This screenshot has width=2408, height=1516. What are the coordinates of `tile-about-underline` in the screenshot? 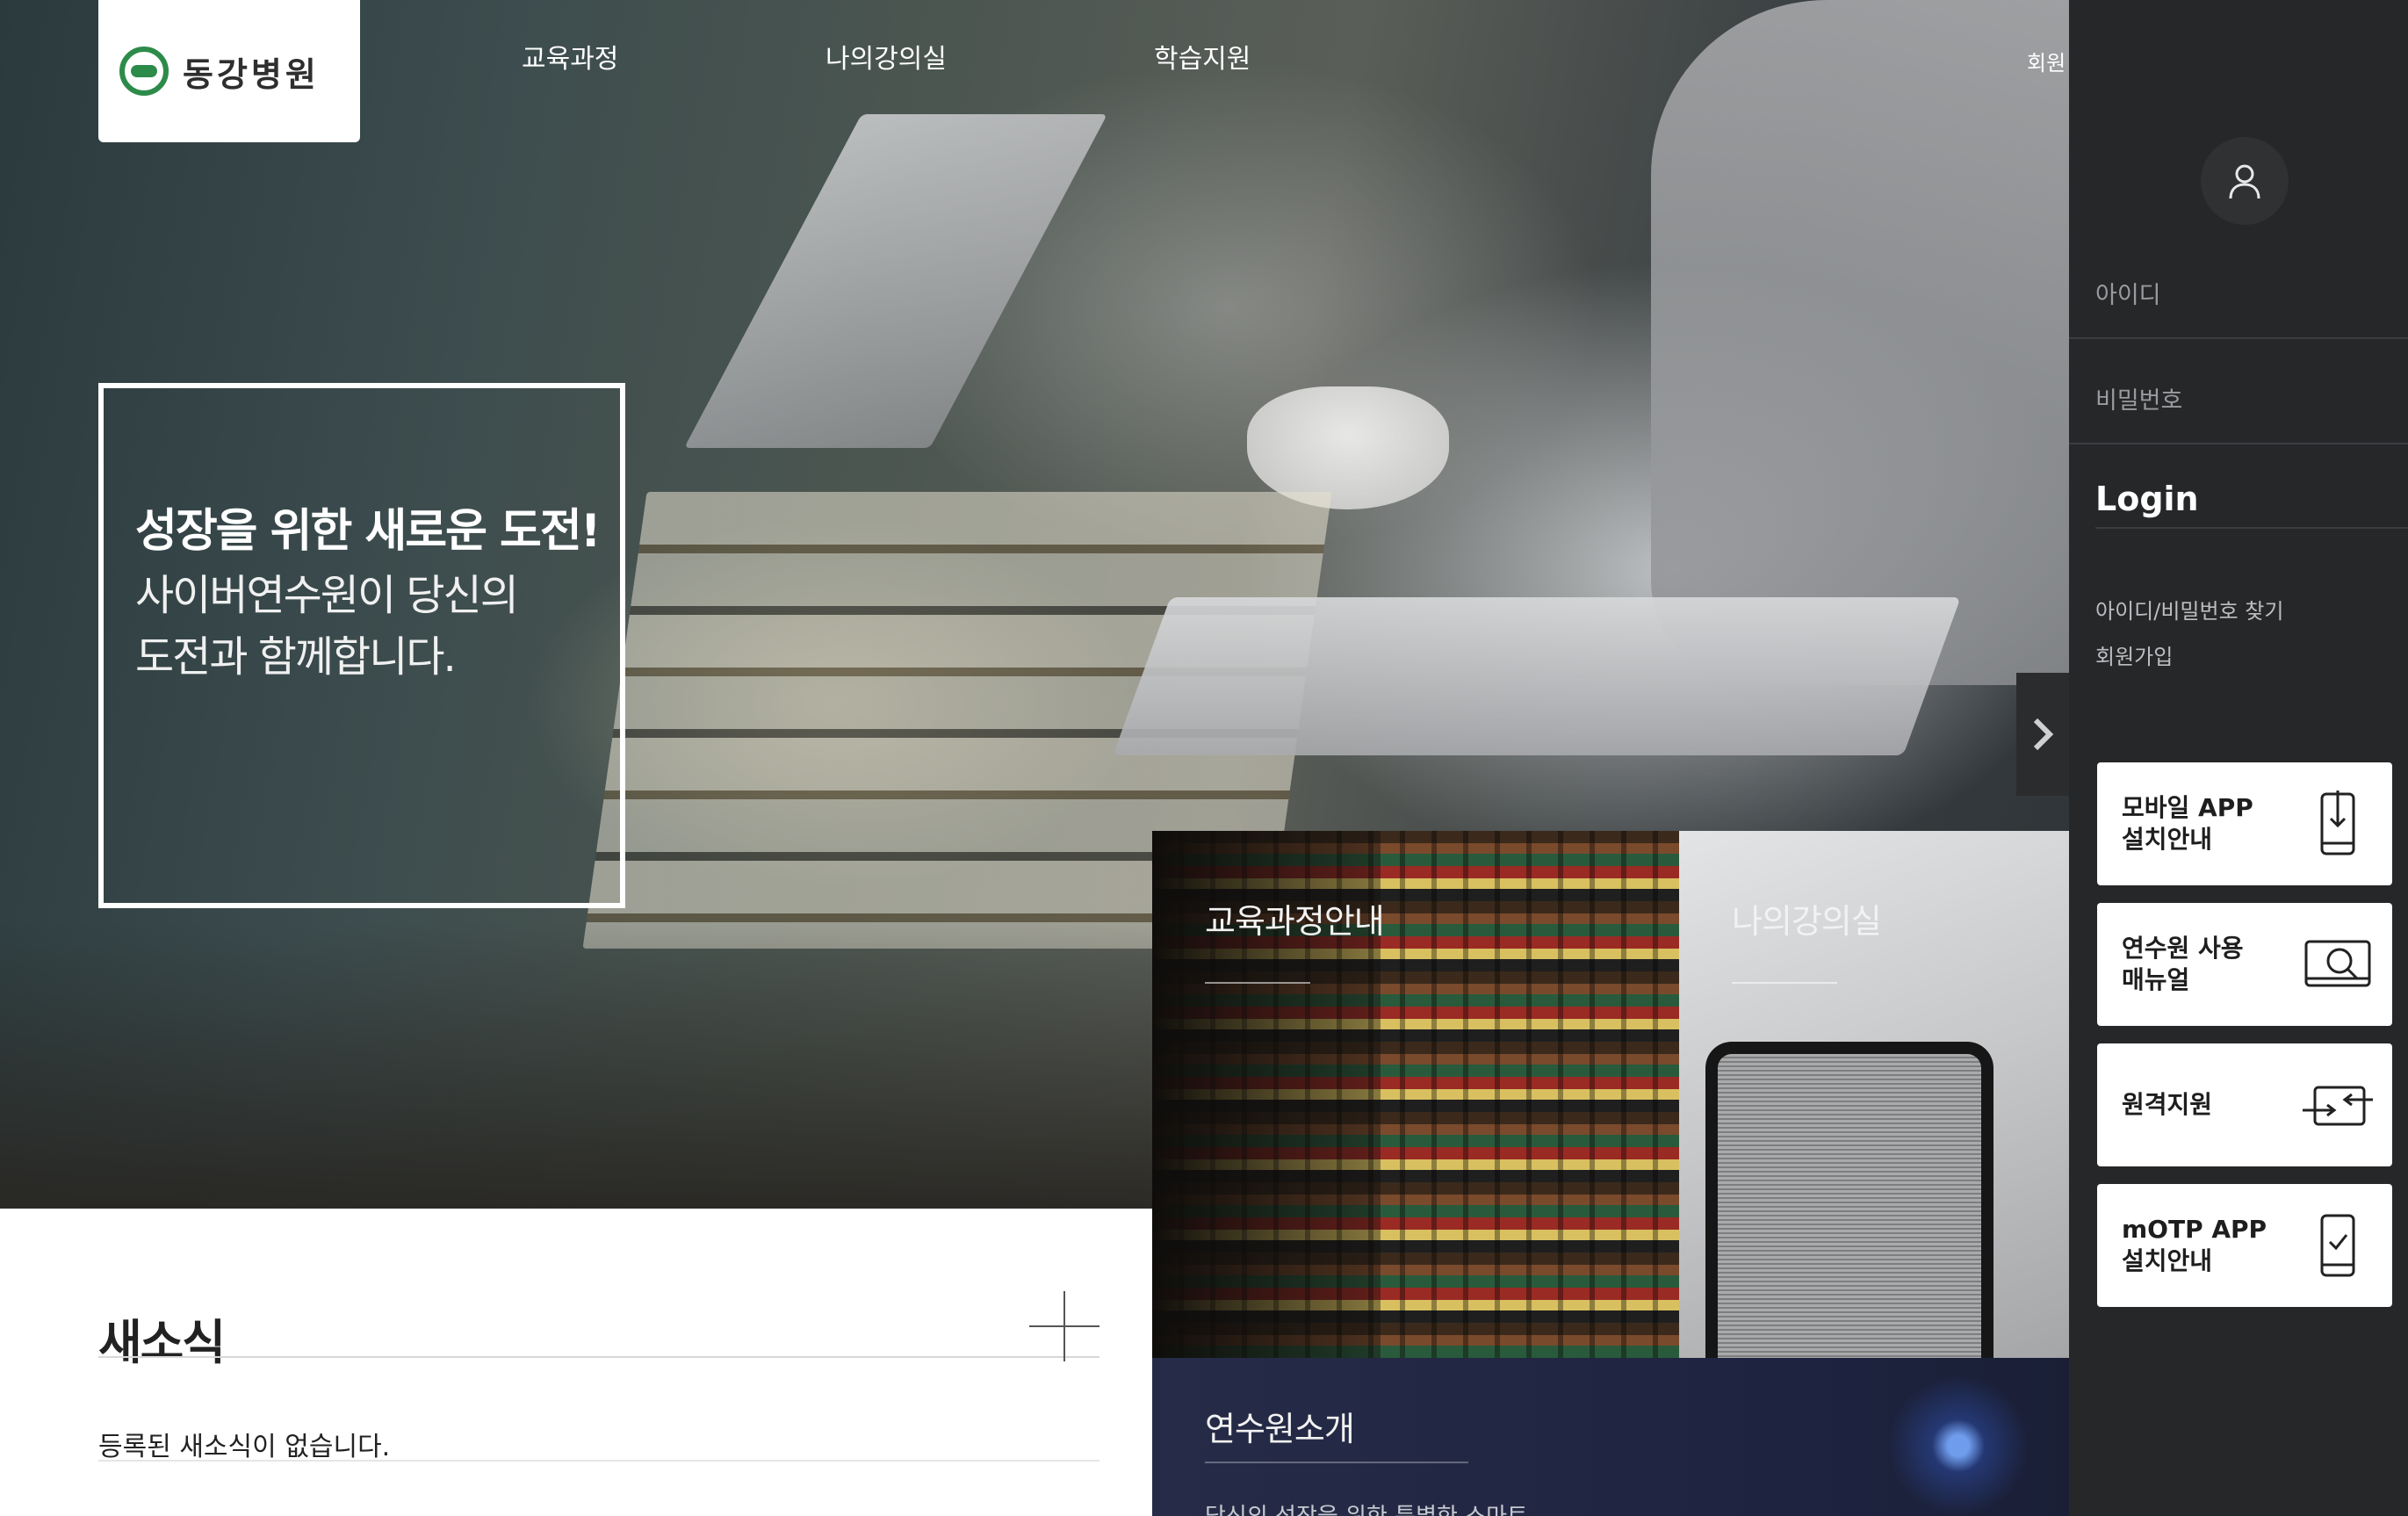 It's located at (1336, 1462).